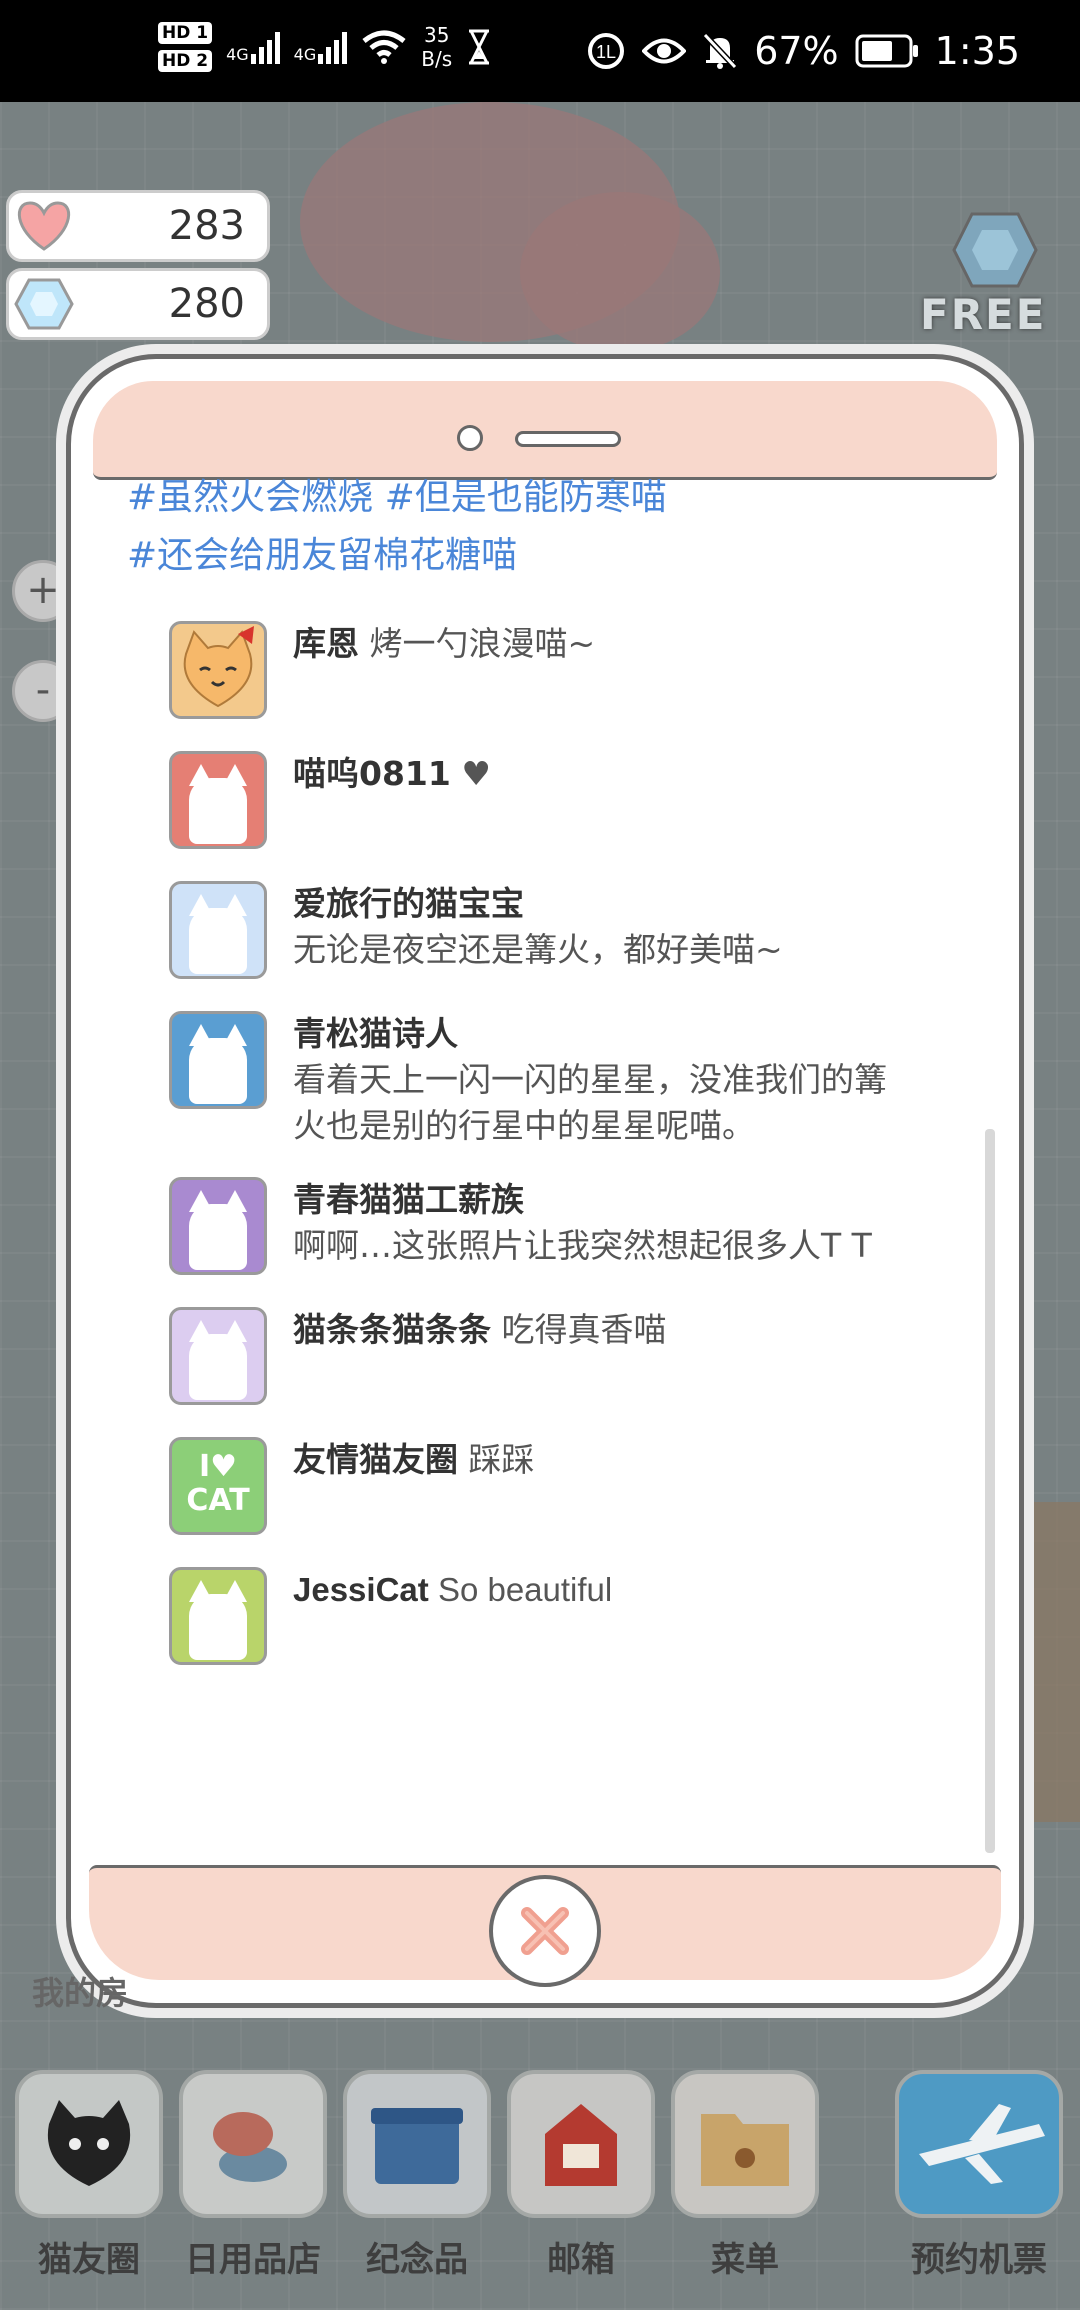 The image size is (1080, 2310). Describe the element at coordinates (581, 2260) in the screenshot. I see `dock-label: 邮箱` at that location.